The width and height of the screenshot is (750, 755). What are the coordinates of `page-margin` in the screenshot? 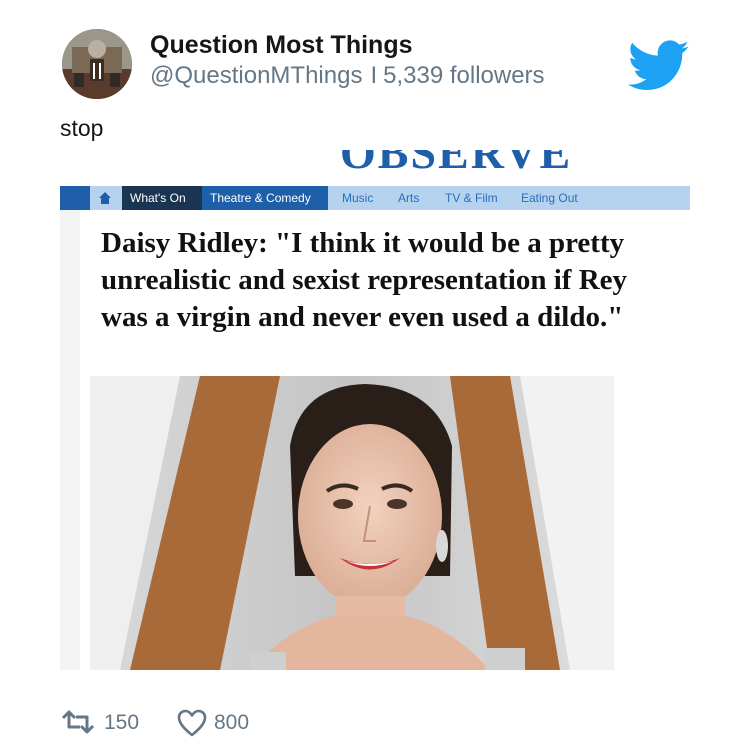 It's located at (70, 440).